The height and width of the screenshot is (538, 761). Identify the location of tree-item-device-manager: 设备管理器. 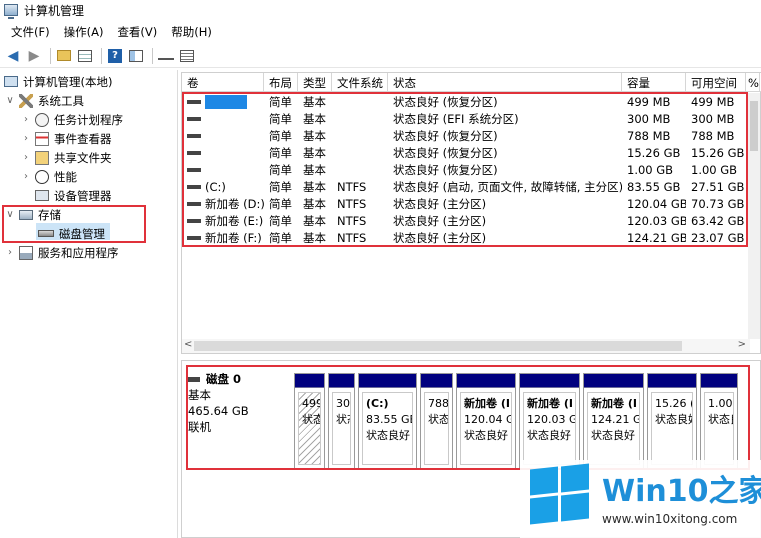
(73, 195).